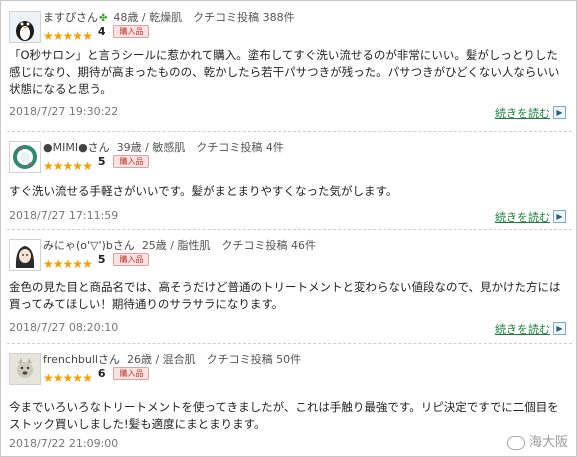  I want to click on penguin-avatar-icon, so click(25, 27).